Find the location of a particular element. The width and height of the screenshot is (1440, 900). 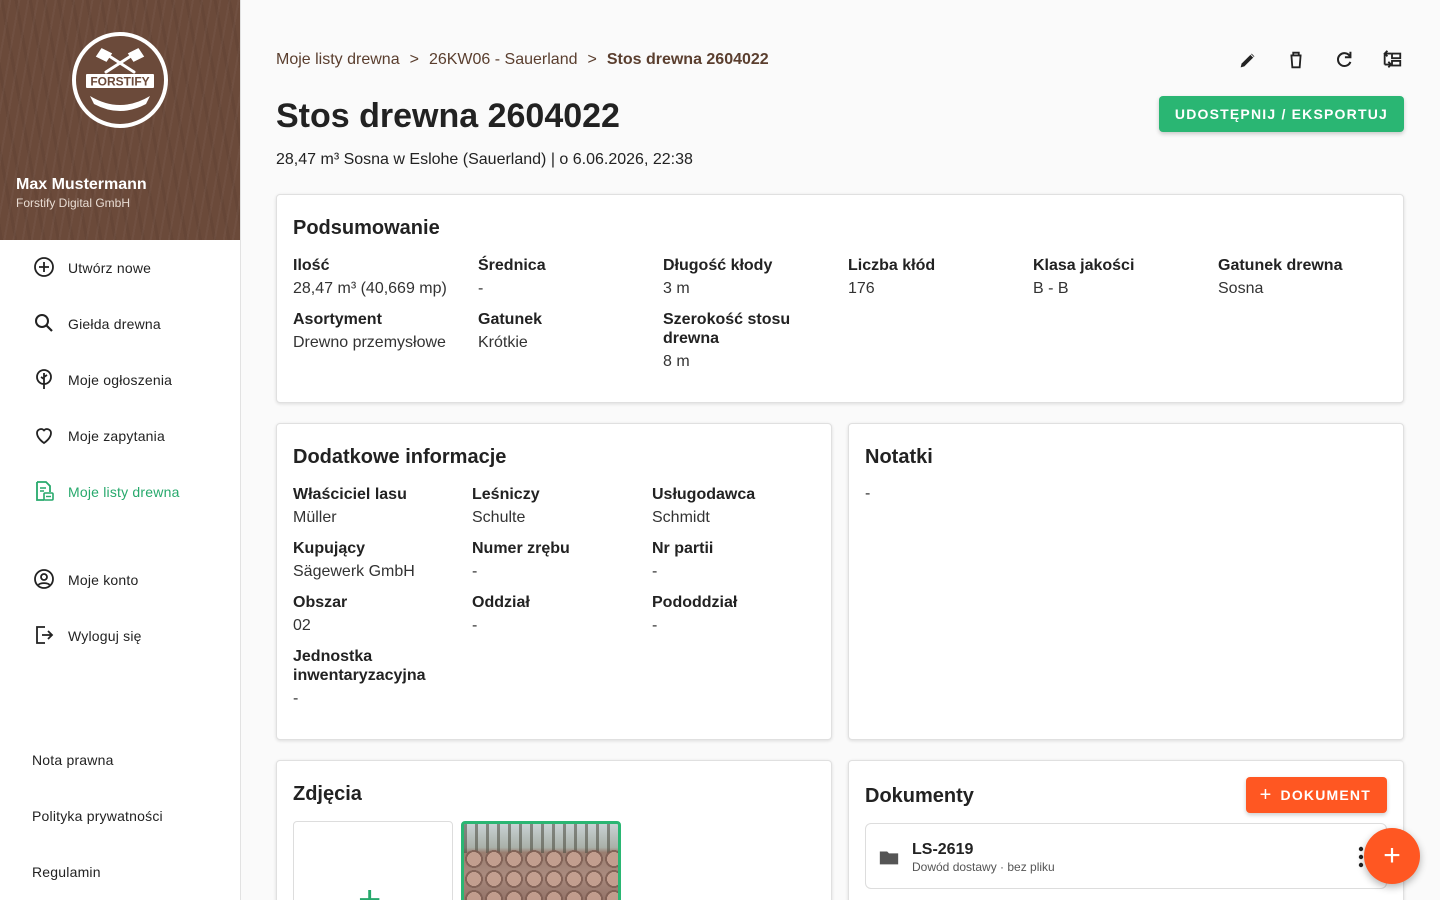

sidebar-item-logout: Wyloguj się is located at coordinates (120, 636).